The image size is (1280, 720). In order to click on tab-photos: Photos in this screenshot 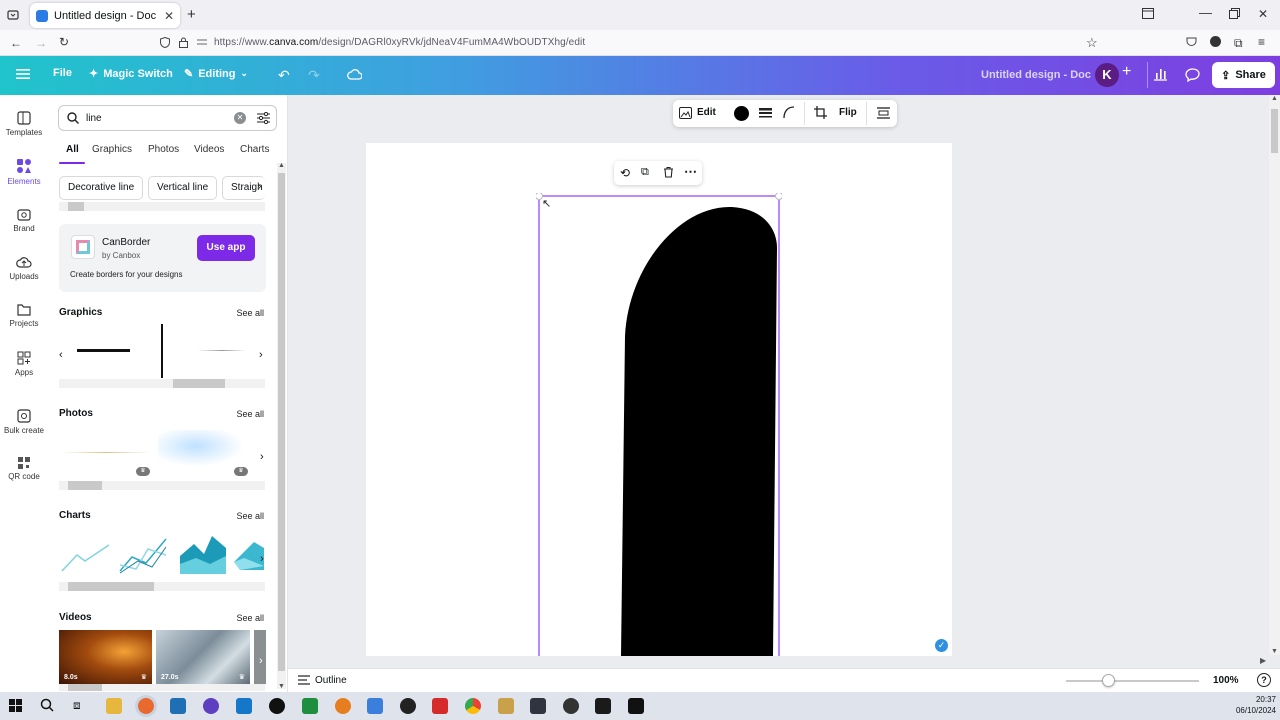, I will do `click(163, 149)`.